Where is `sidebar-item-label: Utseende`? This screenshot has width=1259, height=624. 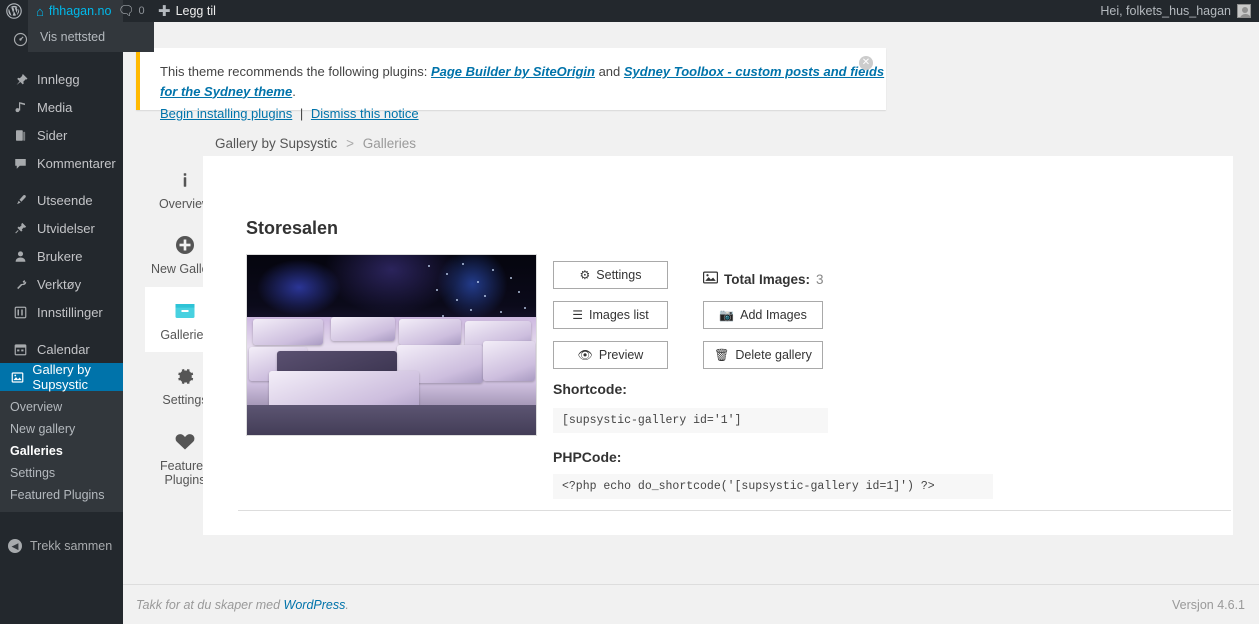
sidebar-item-label: Utseende is located at coordinates (65, 200).